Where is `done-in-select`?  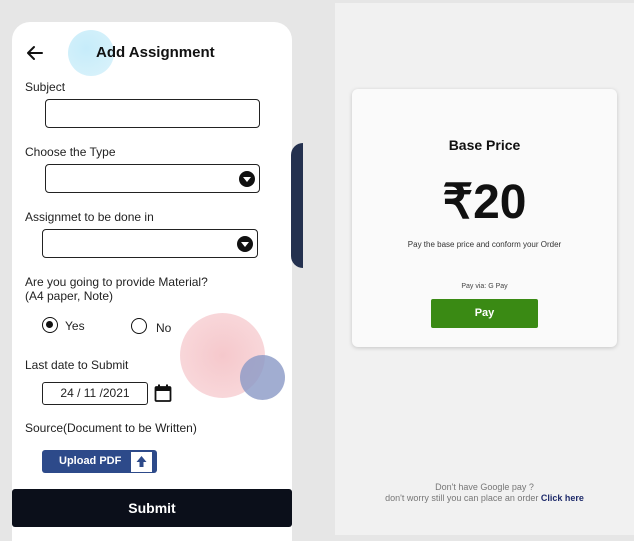
done-in-select is located at coordinates (150, 243).